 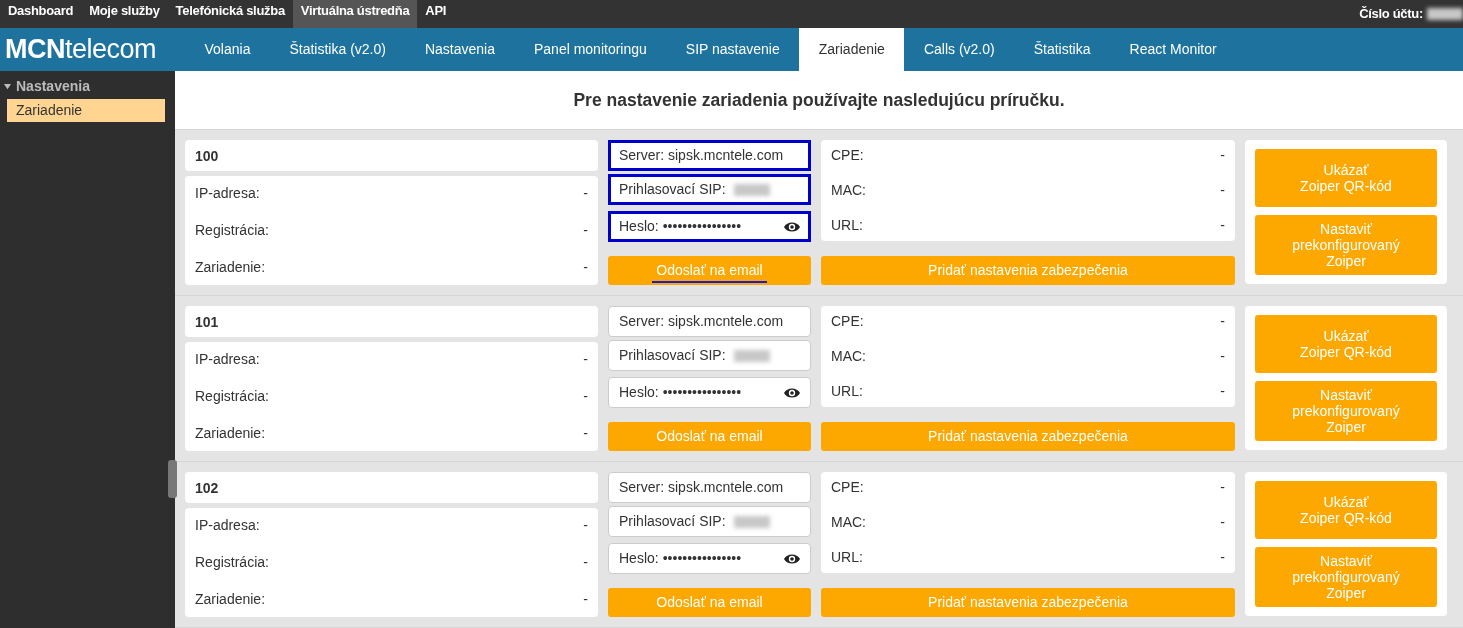 What do you see at coordinates (172, 479) in the screenshot?
I see `collapse-handle` at bounding box center [172, 479].